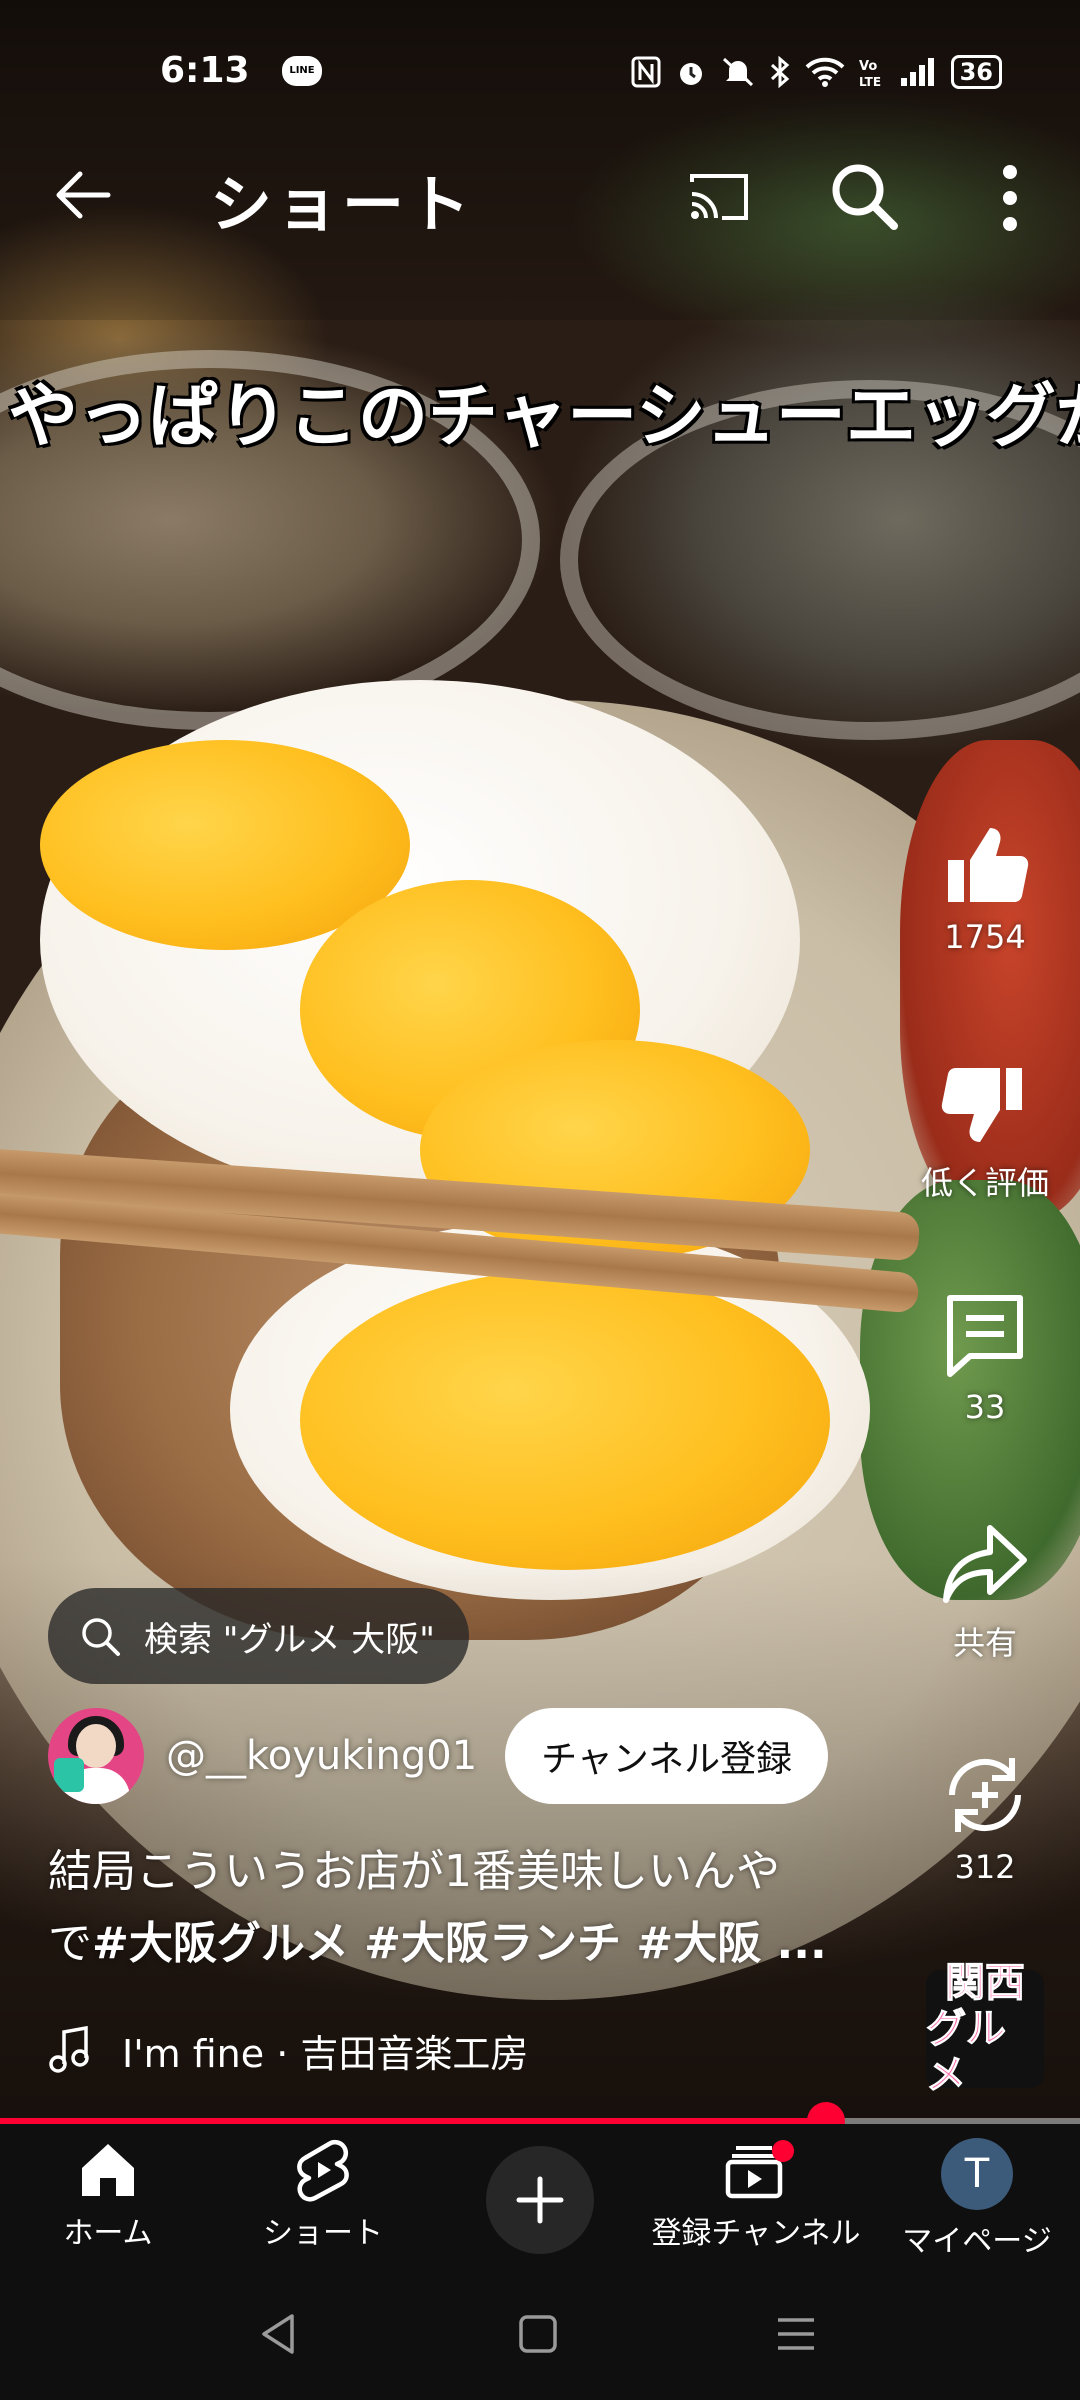  Describe the element at coordinates (868, 66) in the screenshot. I see `svg-text: Vo` at that location.